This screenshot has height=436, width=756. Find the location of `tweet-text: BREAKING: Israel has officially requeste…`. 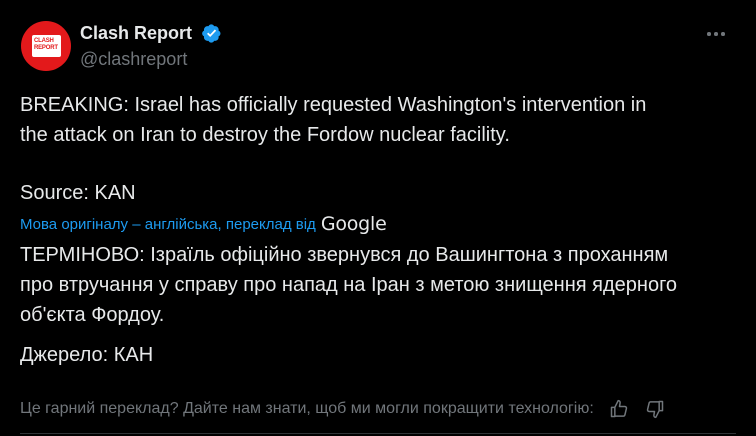

tweet-text: BREAKING: Israel has officially requeste… is located at coordinates (333, 120).